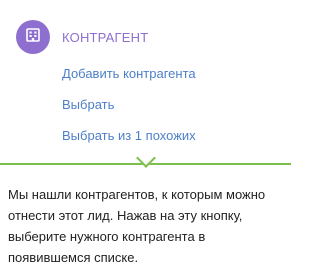  What do you see at coordinates (88, 104) in the screenshot?
I see `choose-account-link: Выбрать` at bounding box center [88, 104].